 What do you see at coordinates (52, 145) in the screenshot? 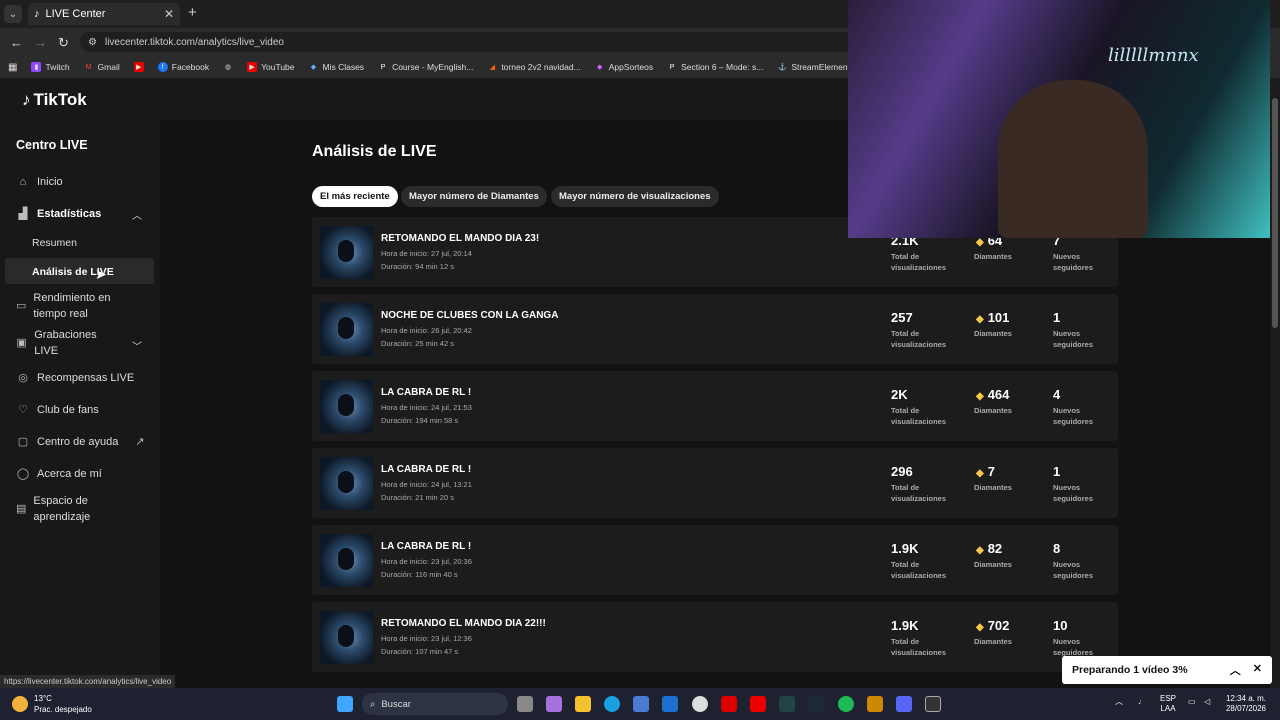
I see `sidebar-title: Centro LIVE` at bounding box center [52, 145].